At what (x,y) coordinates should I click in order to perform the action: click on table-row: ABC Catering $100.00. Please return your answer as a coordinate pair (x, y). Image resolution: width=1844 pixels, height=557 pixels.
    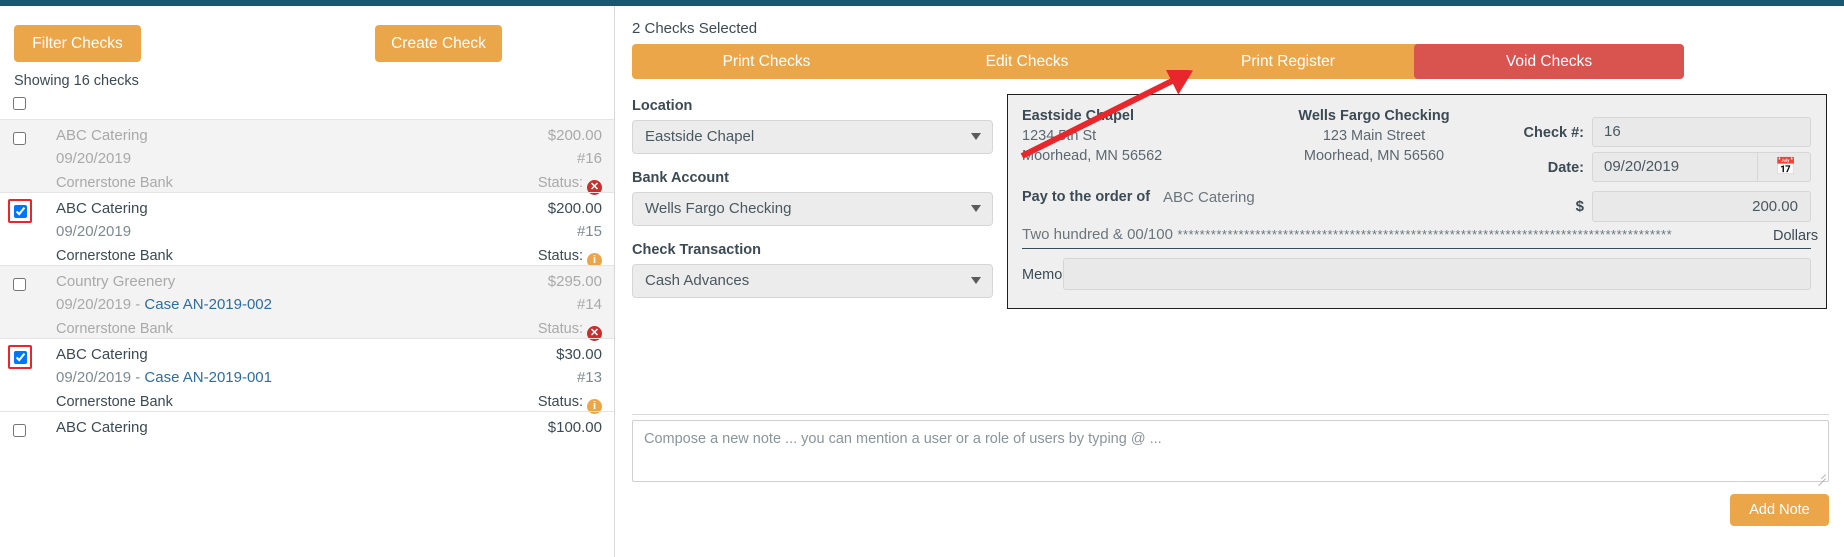
    Looking at the image, I should click on (307, 447).